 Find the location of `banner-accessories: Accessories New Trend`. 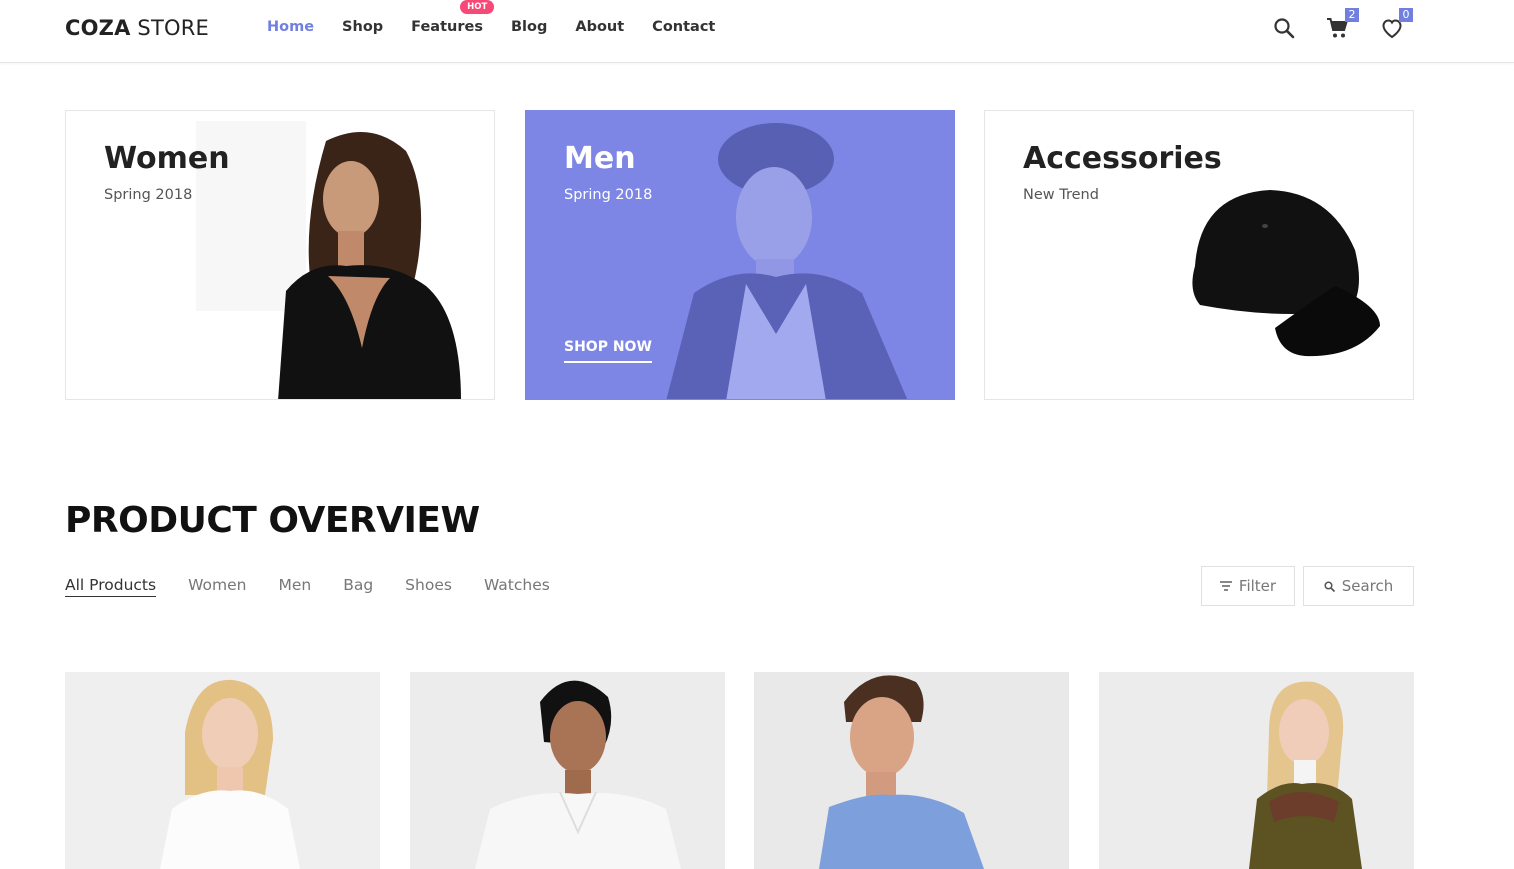

banner-accessories: Accessories New Trend is located at coordinates (1199, 255).